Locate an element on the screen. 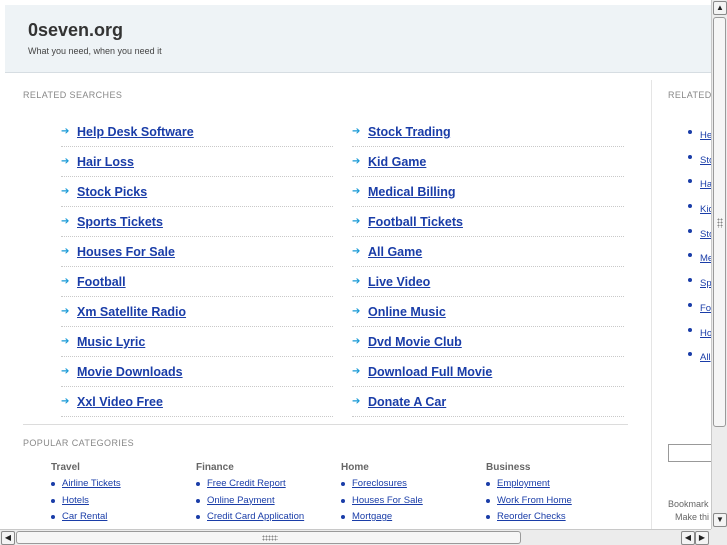 The image size is (727, 545). related-search-link: All Game is located at coordinates (395, 252).